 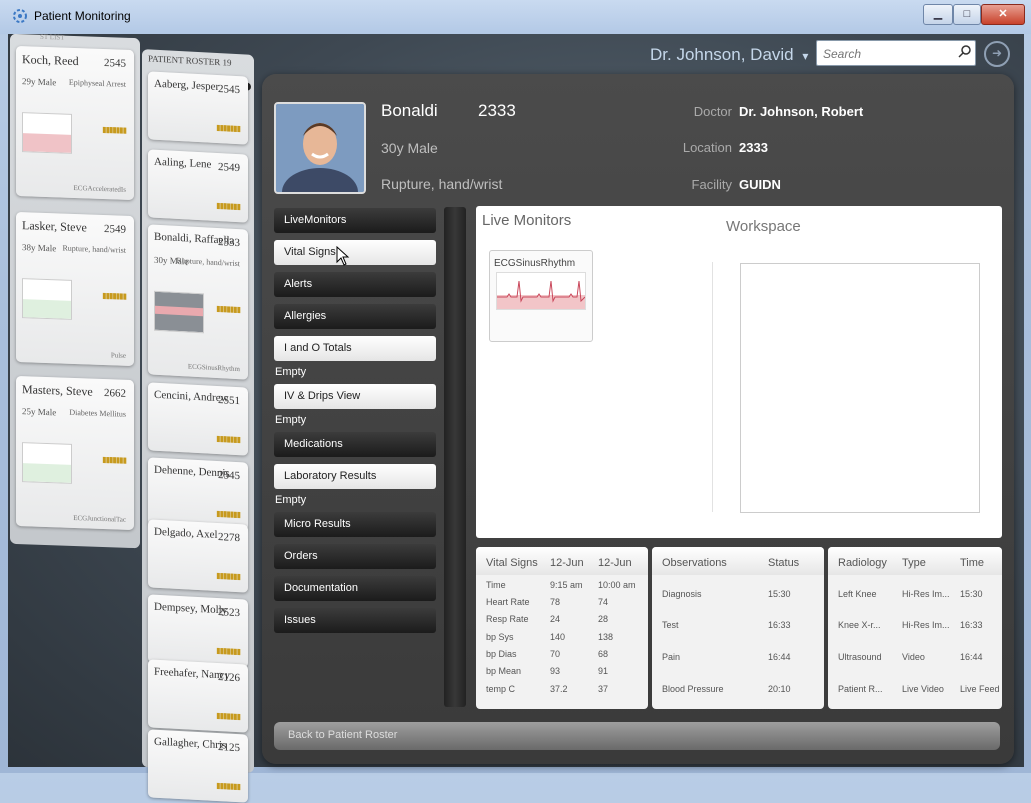 What do you see at coordinates (198, 631) in the screenshot?
I see `patient-card: Dempsey, Molly 2523 ▮▮▮▮▮▮▮` at bounding box center [198, 631].